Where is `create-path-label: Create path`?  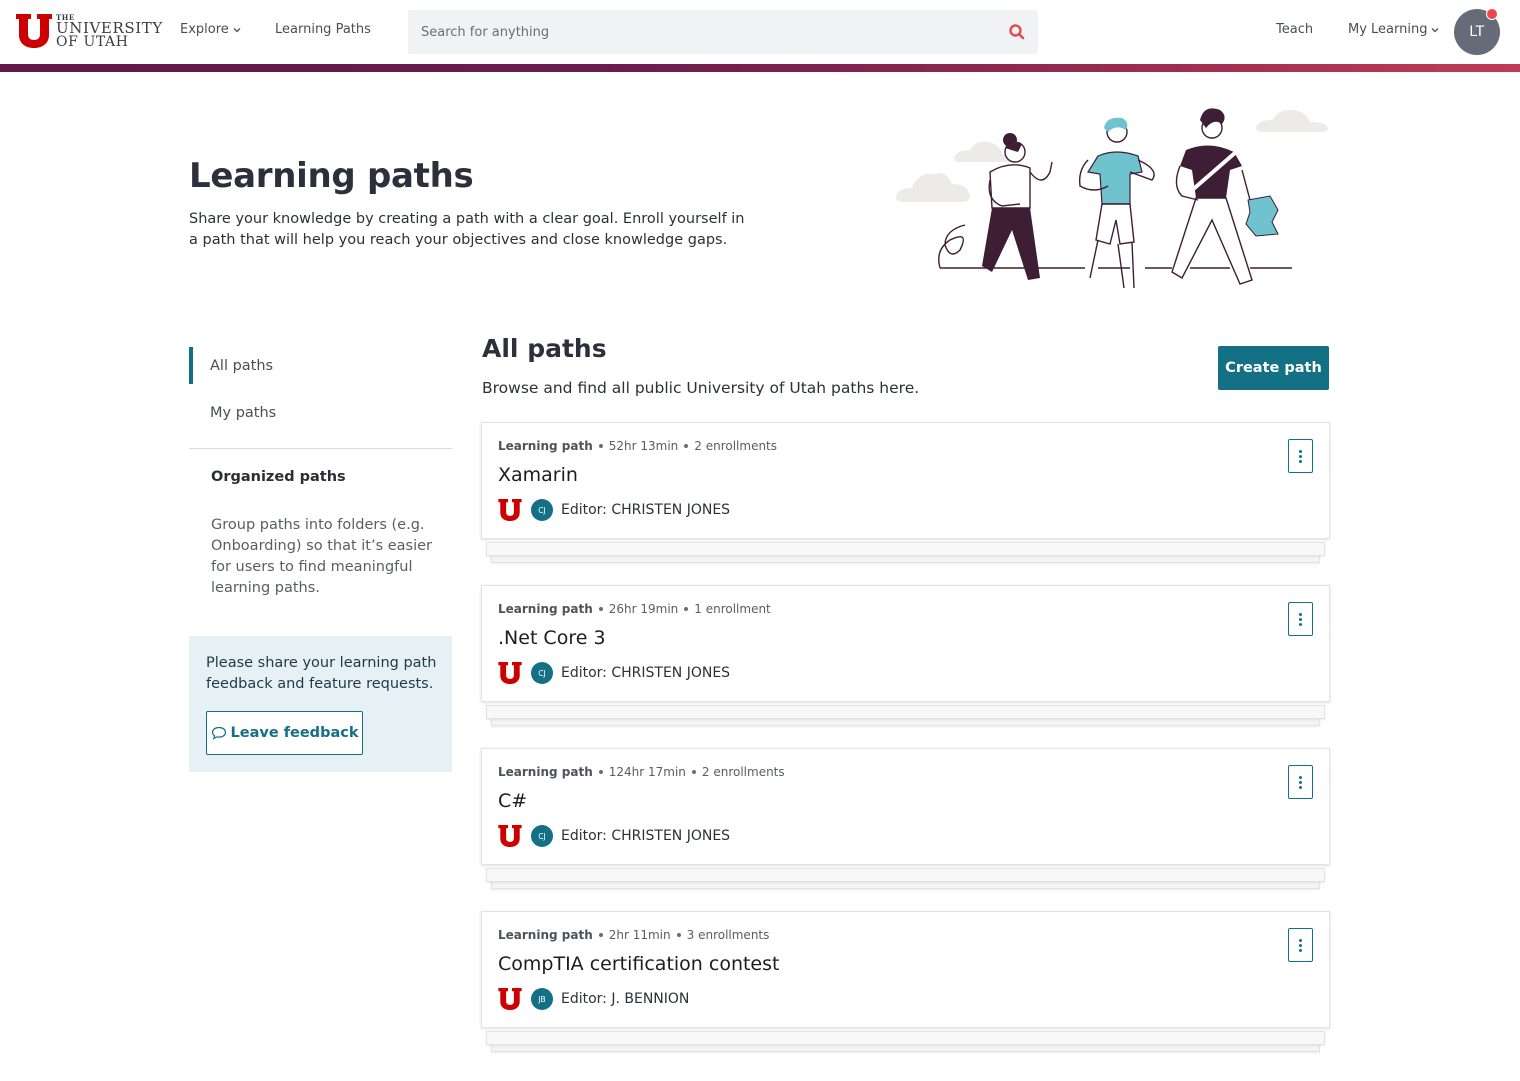 create-path-label: Create path is located at coordinates (1273, 368).